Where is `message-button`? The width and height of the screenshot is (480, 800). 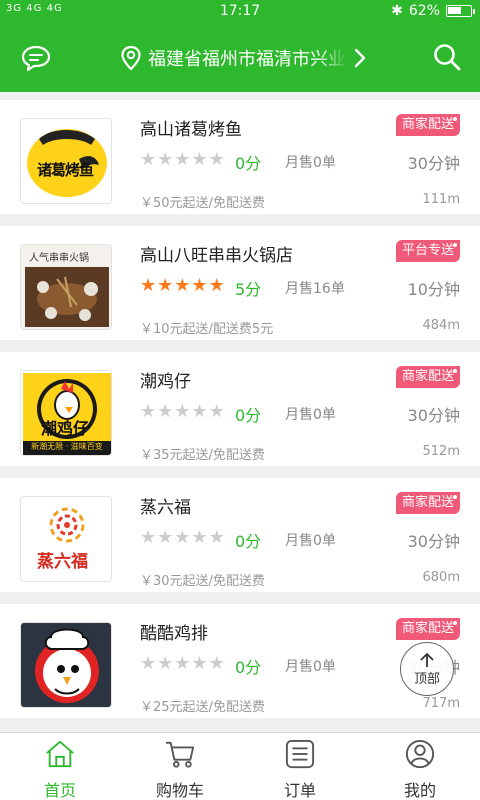
message-button is located at coordinates (36, 58).